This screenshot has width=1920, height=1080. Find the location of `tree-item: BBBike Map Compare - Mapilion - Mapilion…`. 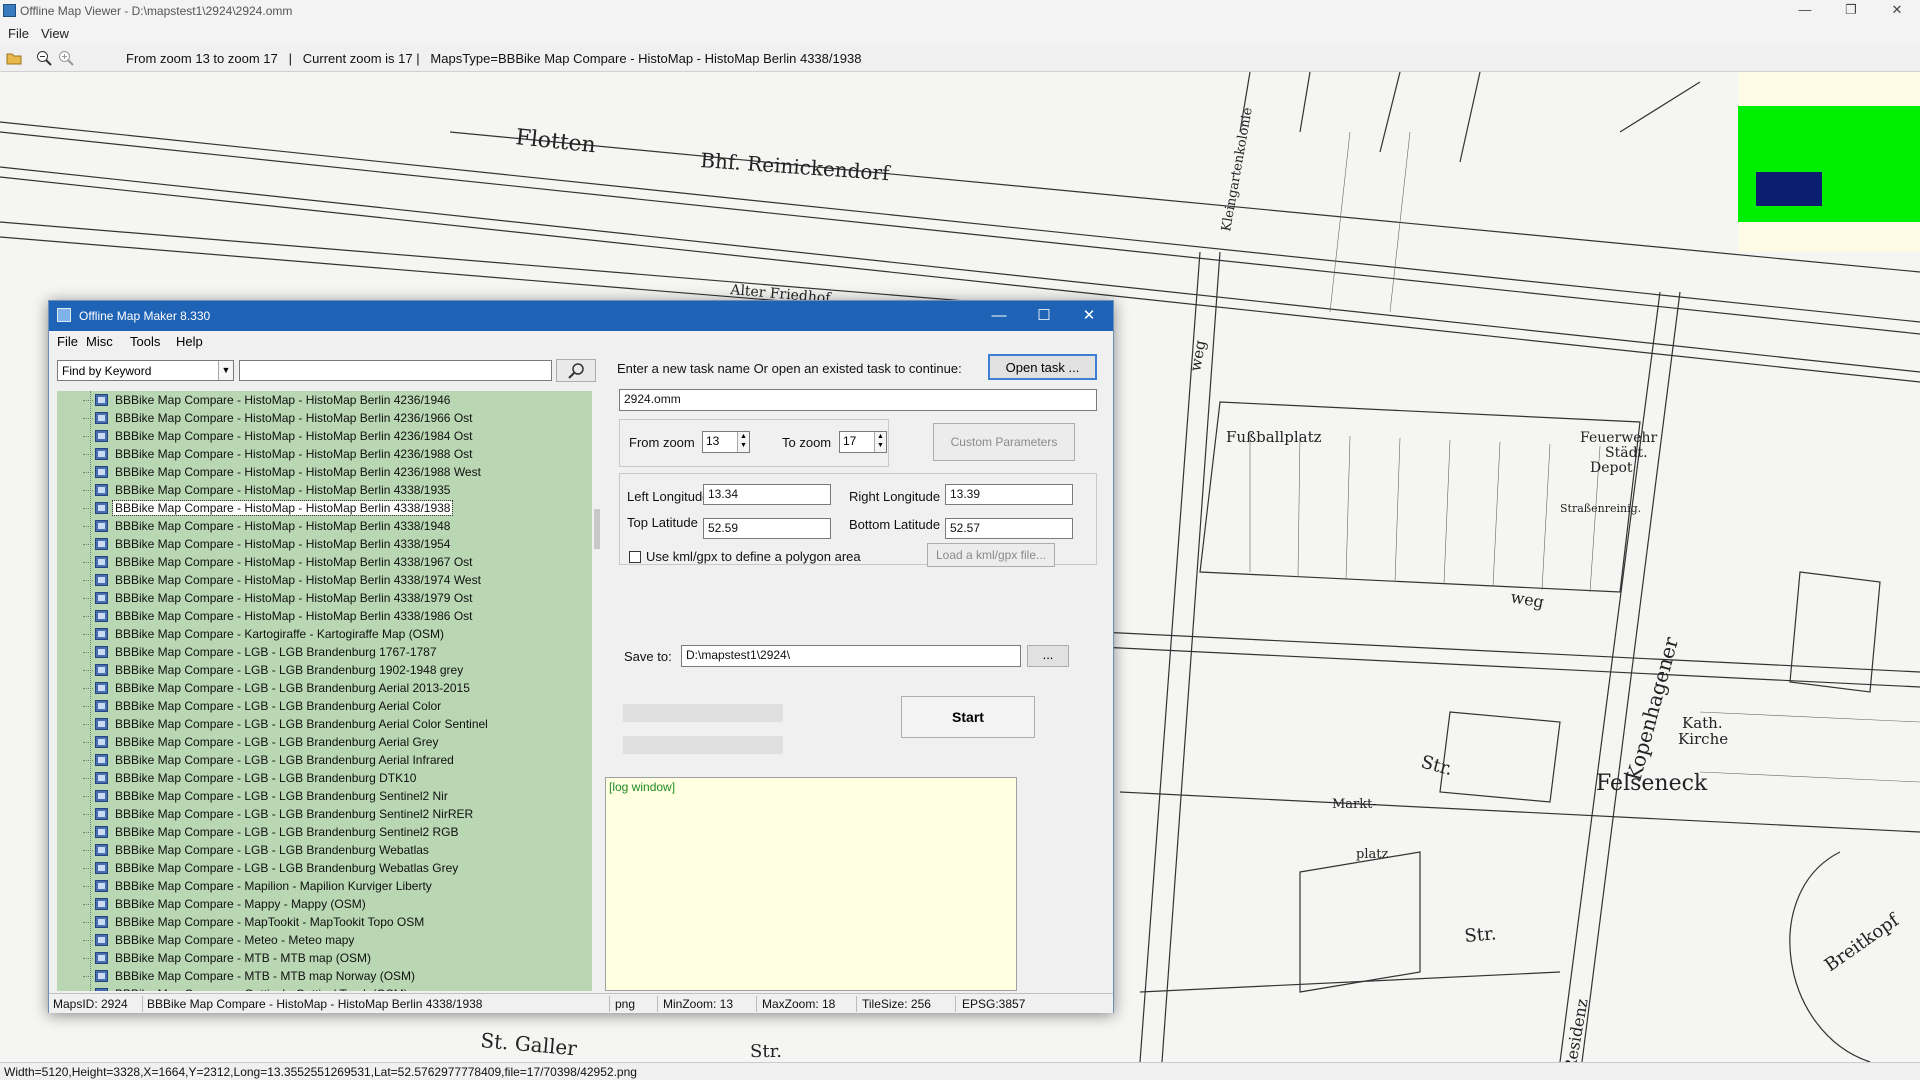

tree-item: BBBike Map Compare - Mapilion - Mapilion… is located at coordinates (317, 886).